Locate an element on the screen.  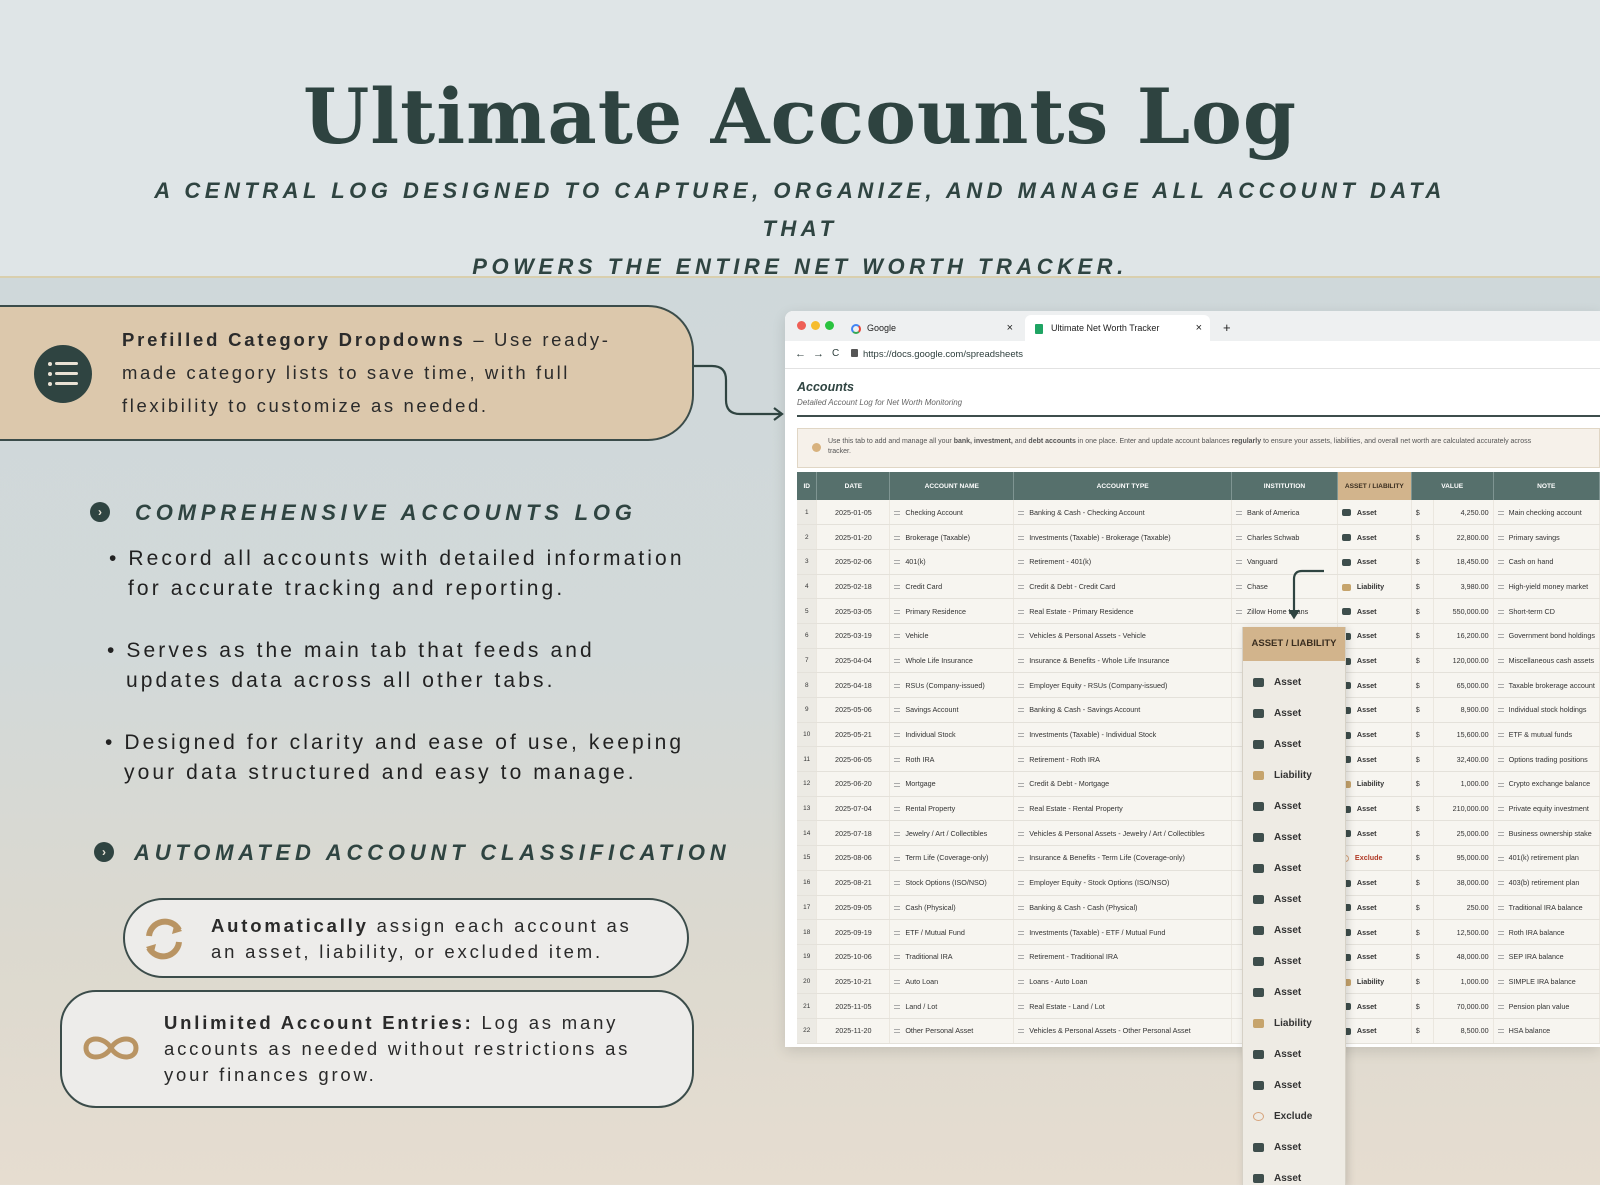
minimize-window-dot is located at coordinates (815, 325).